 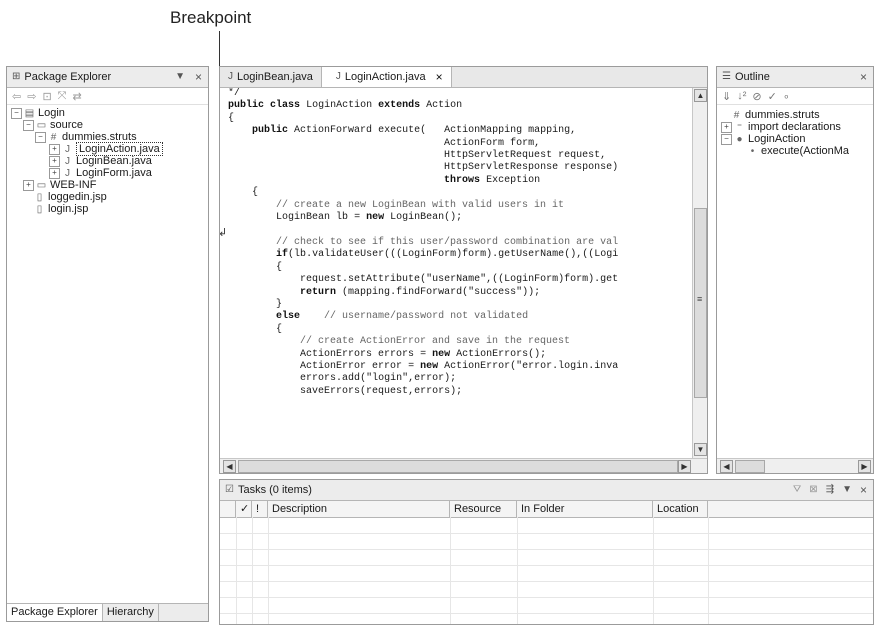 I want to click on hide-fields-icon: ⊘, so click(x=756, y=96).